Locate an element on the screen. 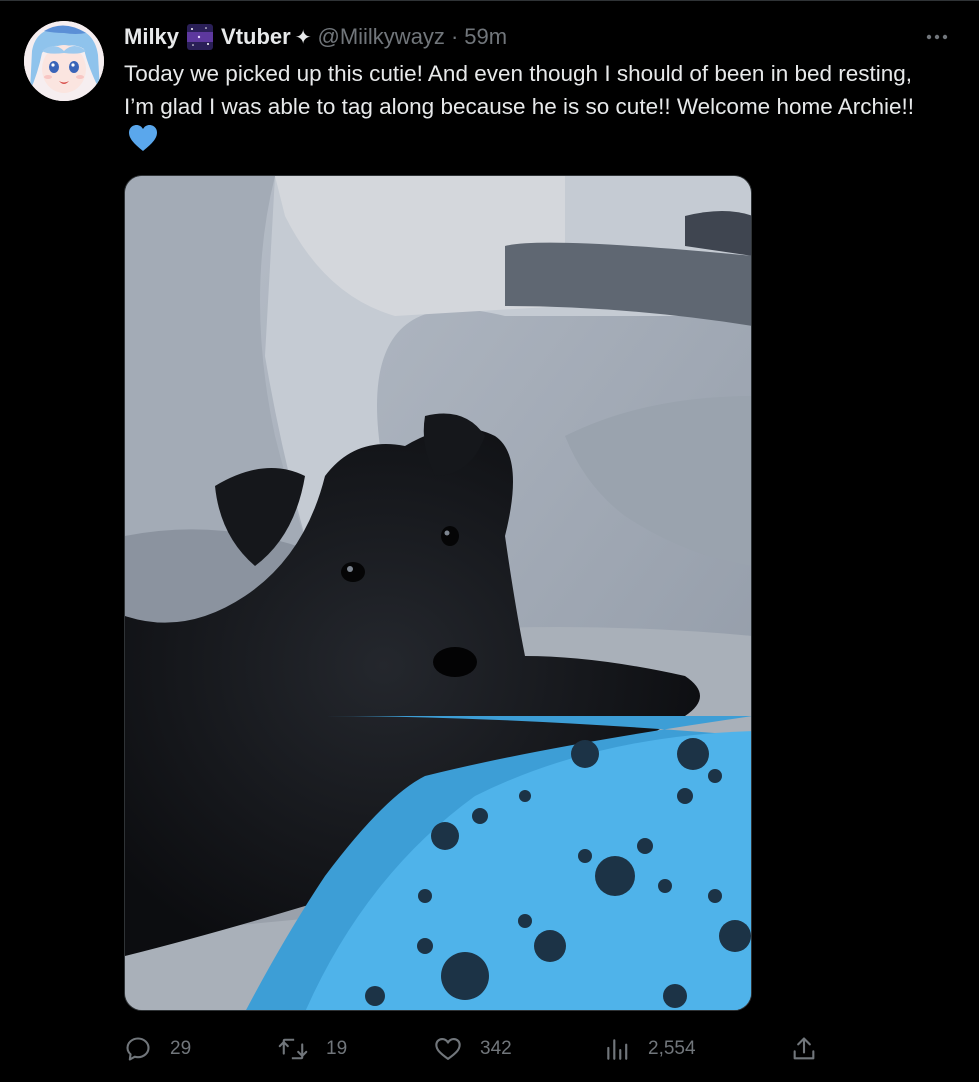  share-button is located at coordinates (804, 1049).